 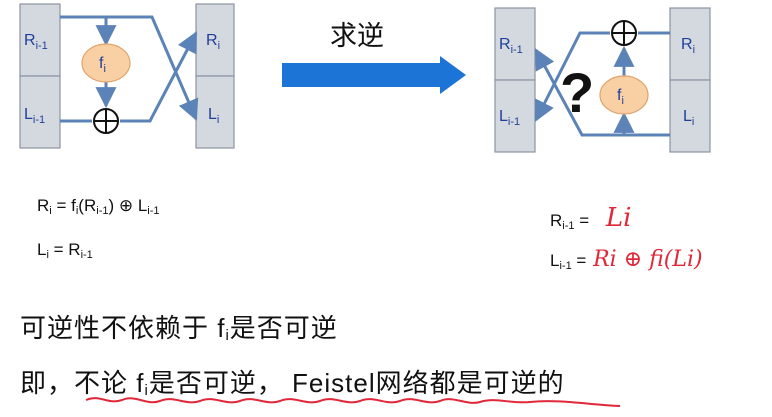 I want to click on handwritten-li: Li, so click(x=618, y=218).